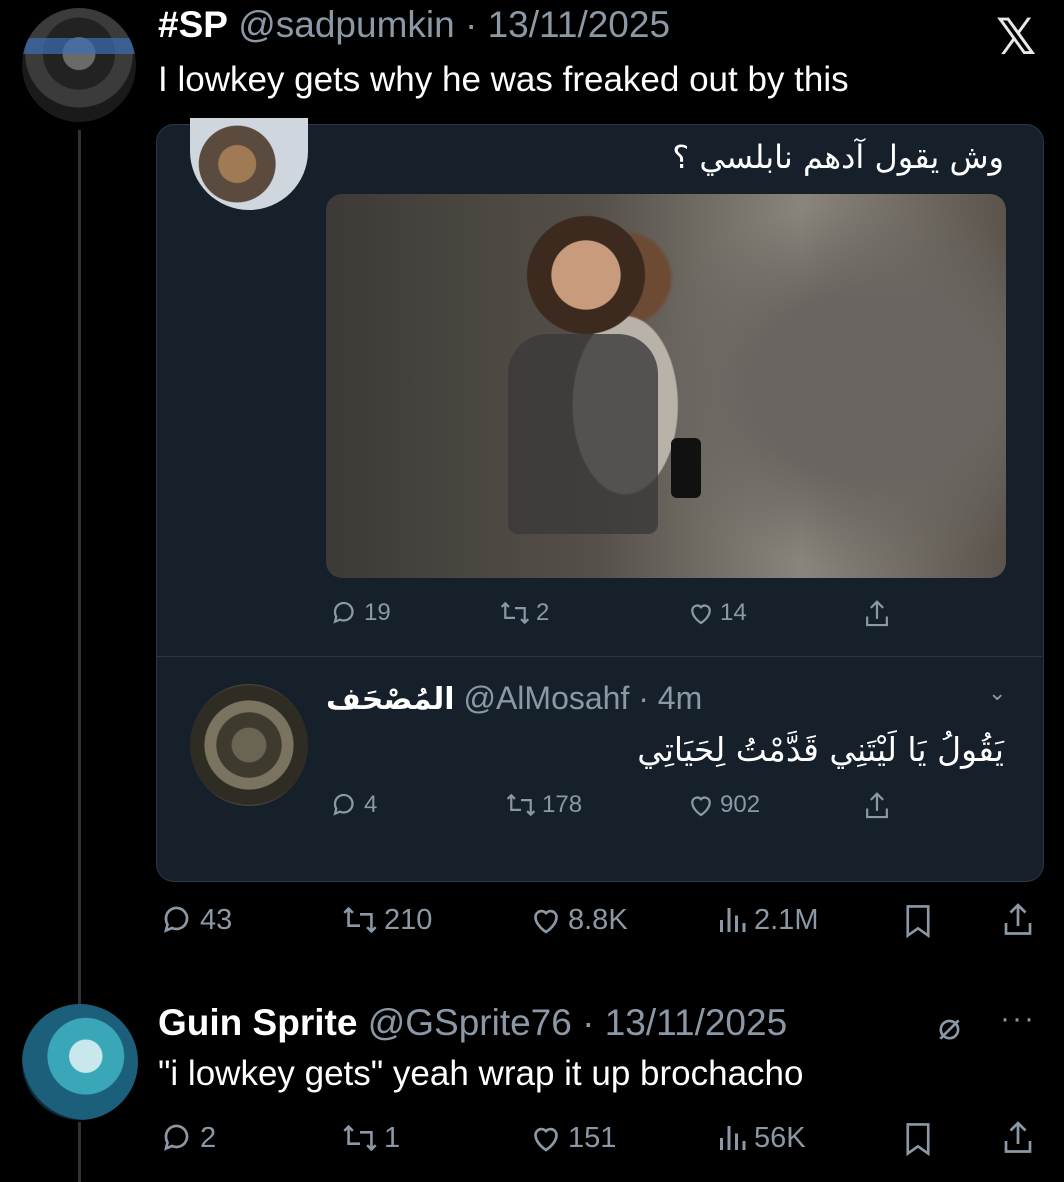 The height and width of the screenshot is (1182, 1064). I want to click on quoted-tweet-header: المُصْحَف @AlMosahf · 4m, so click(514, 698).